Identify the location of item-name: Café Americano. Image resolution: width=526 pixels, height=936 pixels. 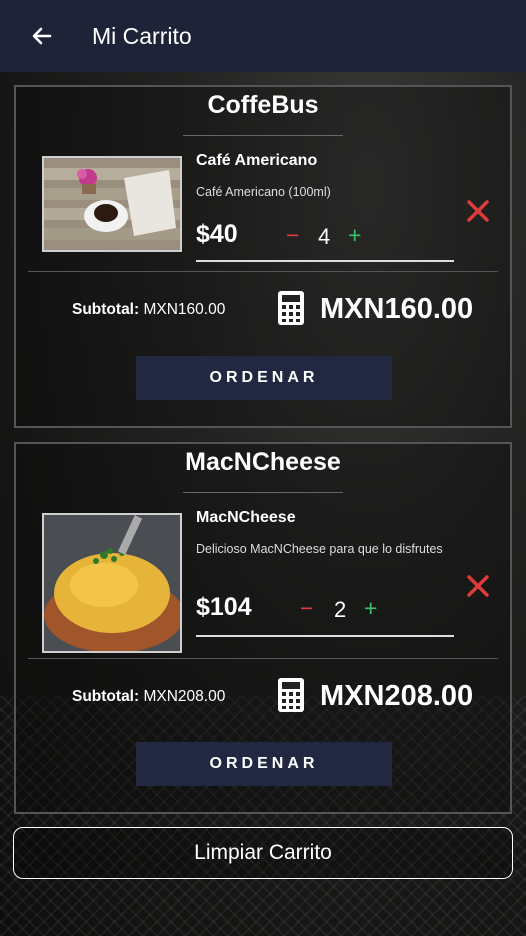
(257, 160).